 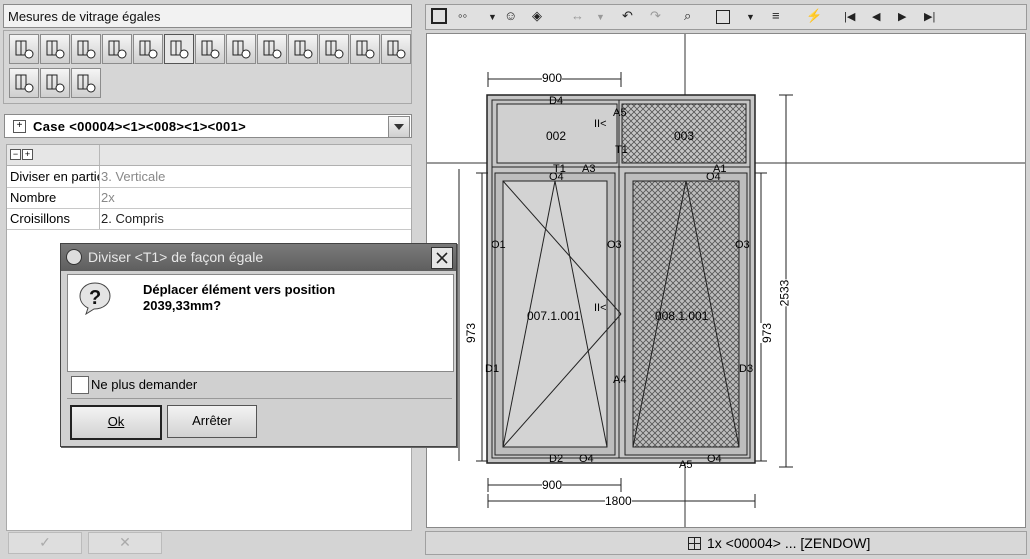 What do you see at coordinates (655, 16) in the screenshot?
I see `redo-icon: ↷` at bounding box center [655, 16].